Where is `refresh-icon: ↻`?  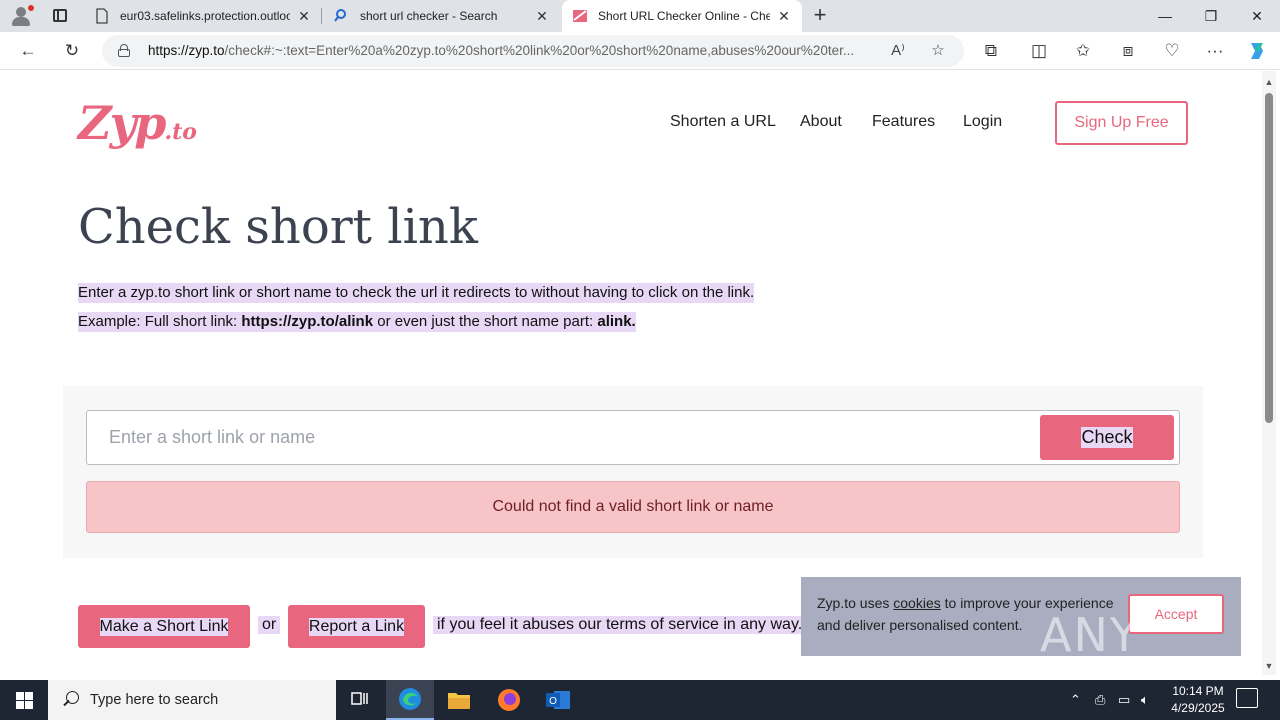 refresh-icon: ↻ is located at coordinates (72, 51).